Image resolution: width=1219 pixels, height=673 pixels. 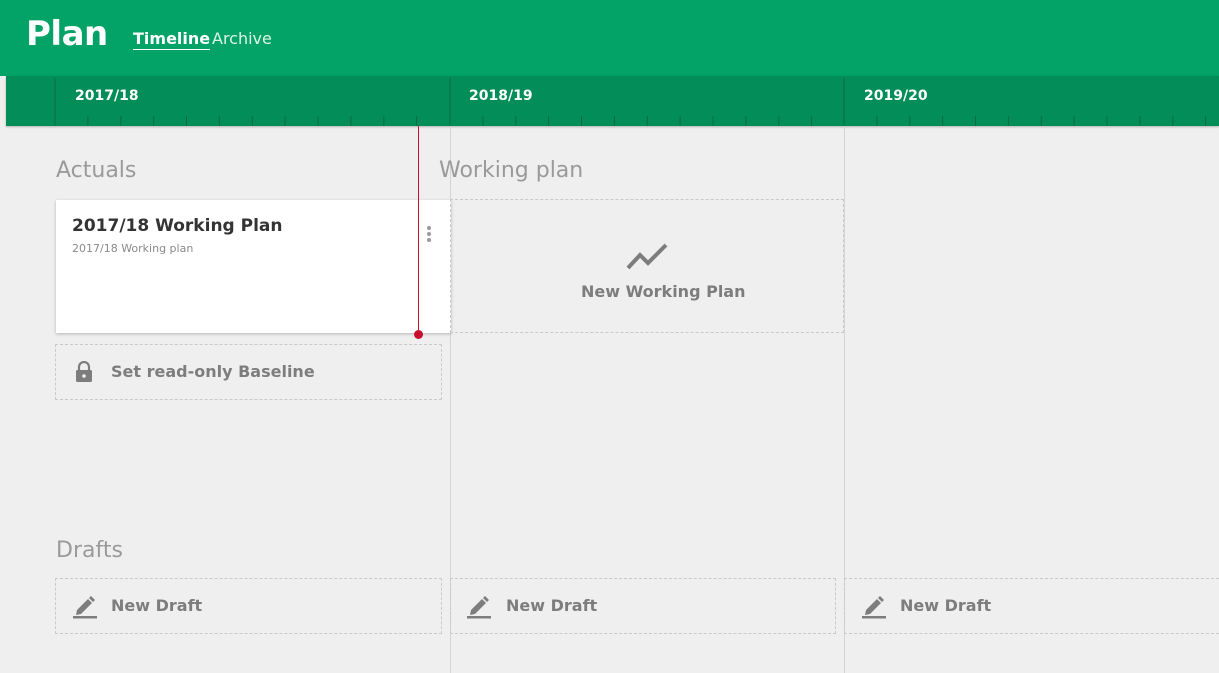 What do you see at coordinates (177, 226) in the screenshot?
I see `plan-card-title: 2017/18 Working Plan` at bounding box center [177, 226].